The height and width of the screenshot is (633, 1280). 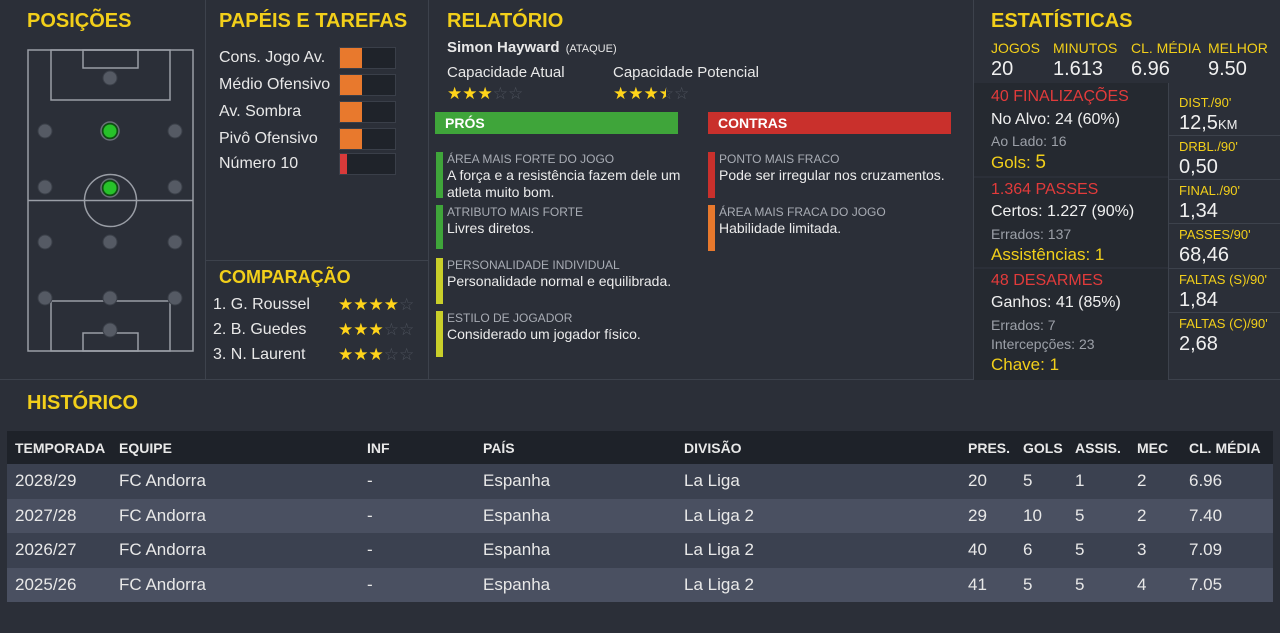 What do you see at coordinates (1002, 69) in the screenshot?
I see `stat-summary-value: 20` at bounding box center [1002, 69].